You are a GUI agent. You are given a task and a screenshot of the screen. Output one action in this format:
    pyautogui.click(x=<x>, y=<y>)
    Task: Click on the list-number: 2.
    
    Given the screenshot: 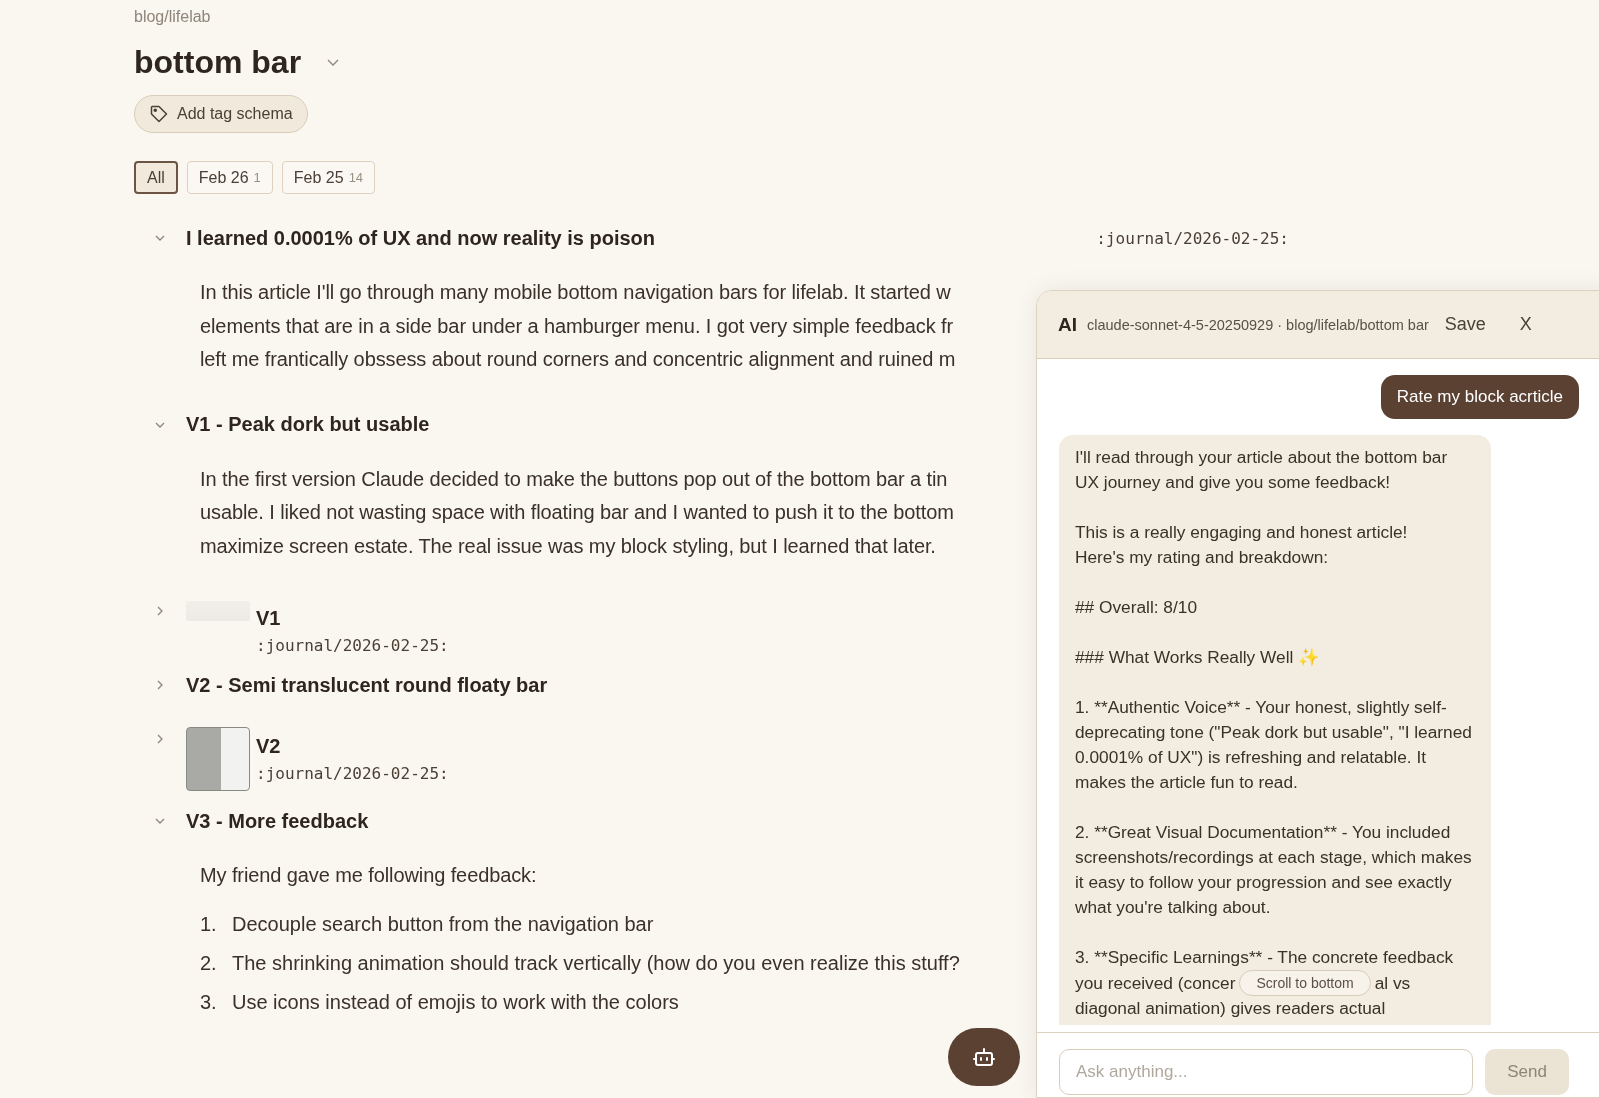 What is the action you would take?
    pyautogui.click(x=209, y=963)
    